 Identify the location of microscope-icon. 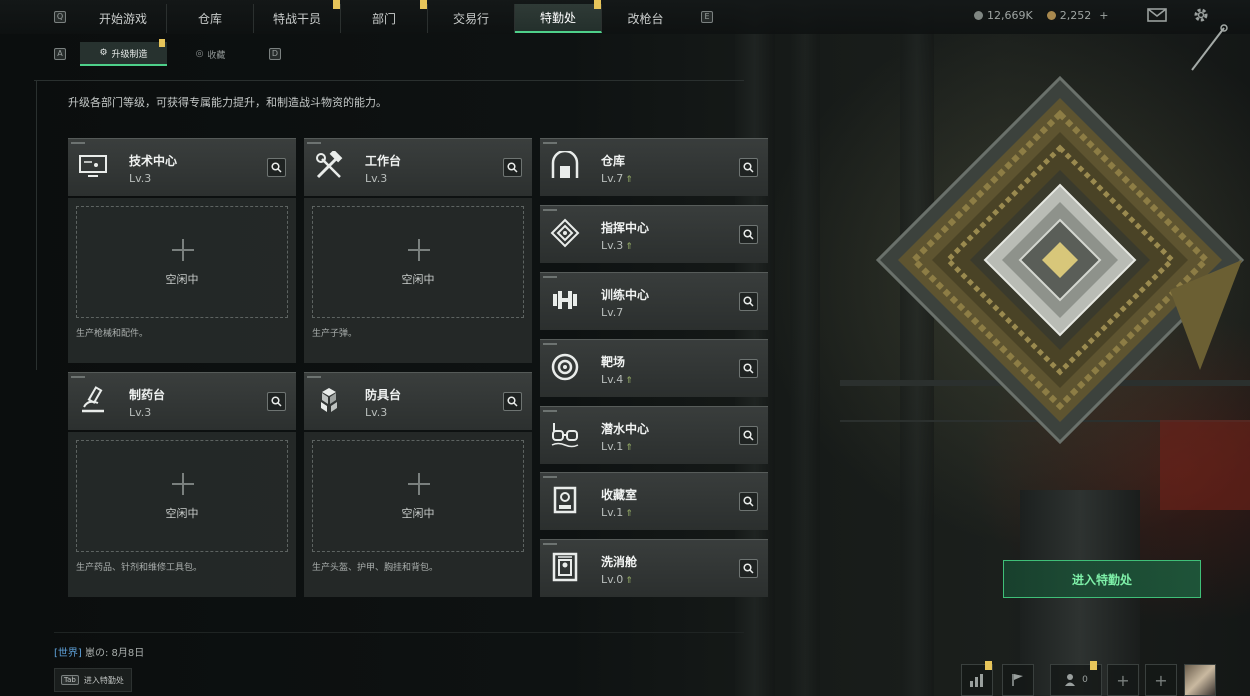
(93, 399).